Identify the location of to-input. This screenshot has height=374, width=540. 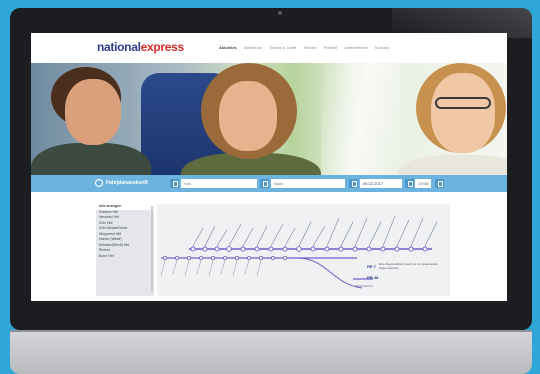
(308, 183).